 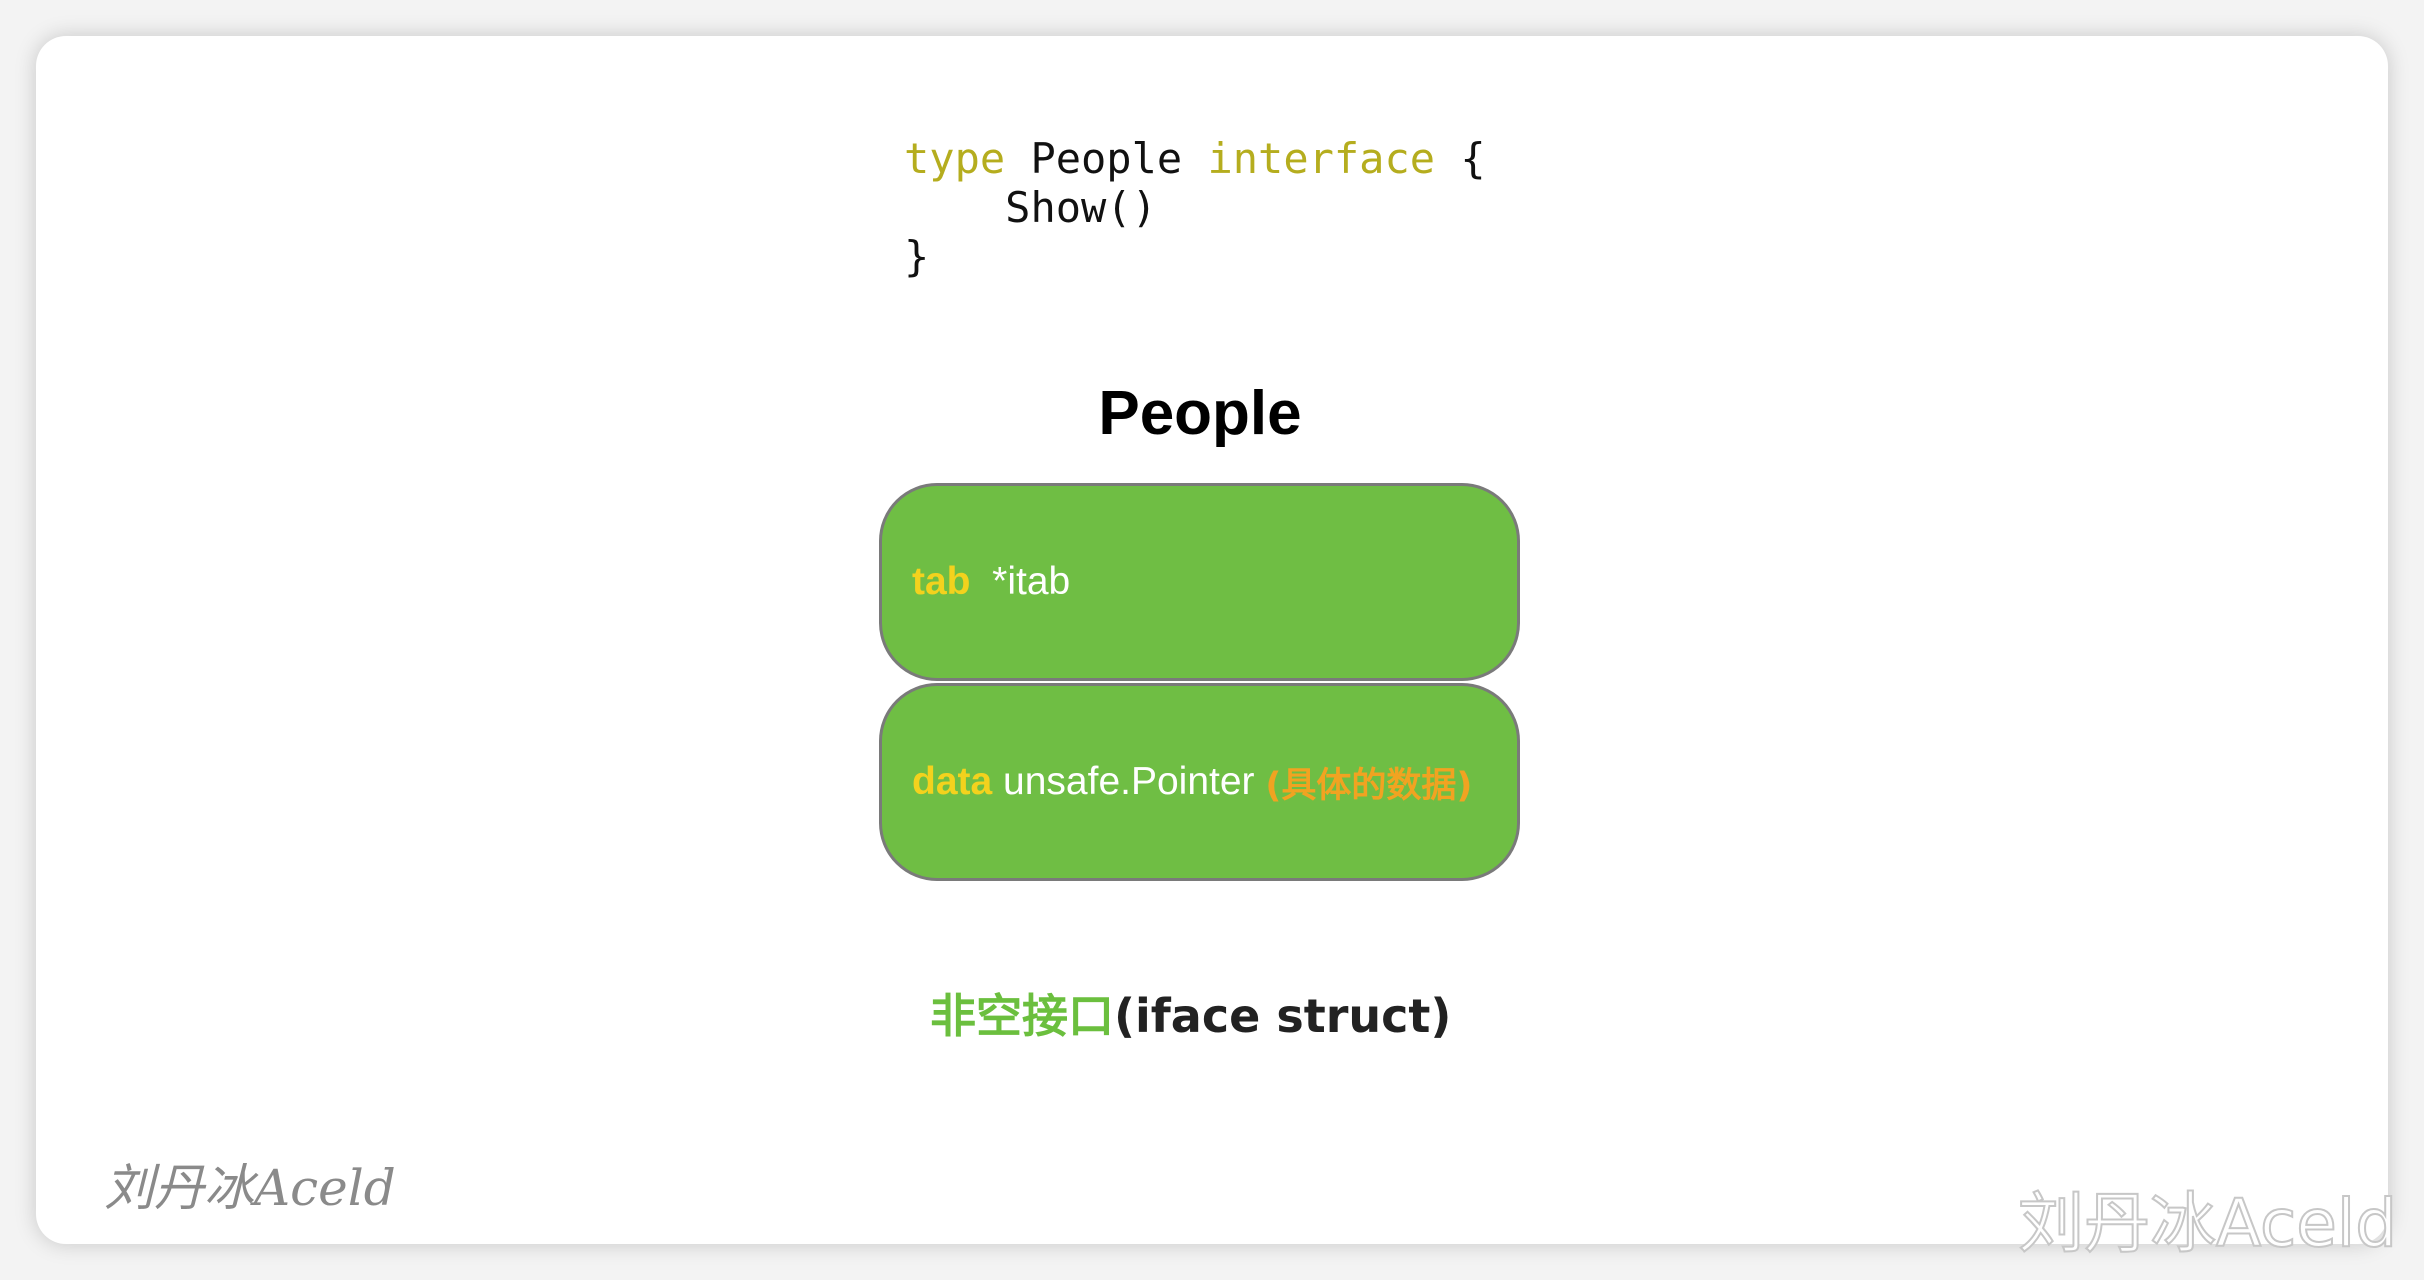 I want to click on code-keyword-type: type, so click(x=955, y=158).